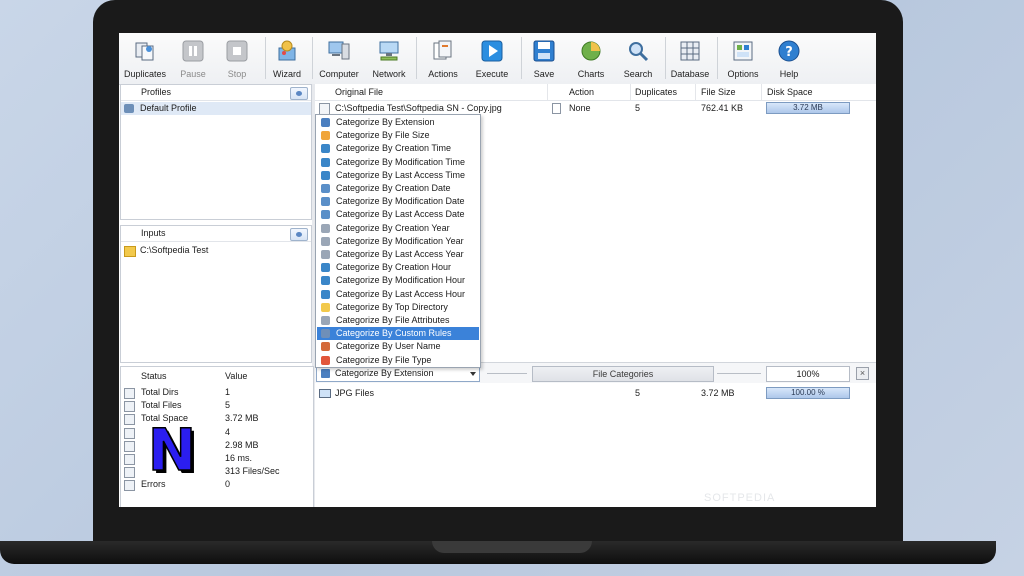 The width and height of the screenshot is (1024, 576). I want to click on database-label: Database, so click(690, 74).